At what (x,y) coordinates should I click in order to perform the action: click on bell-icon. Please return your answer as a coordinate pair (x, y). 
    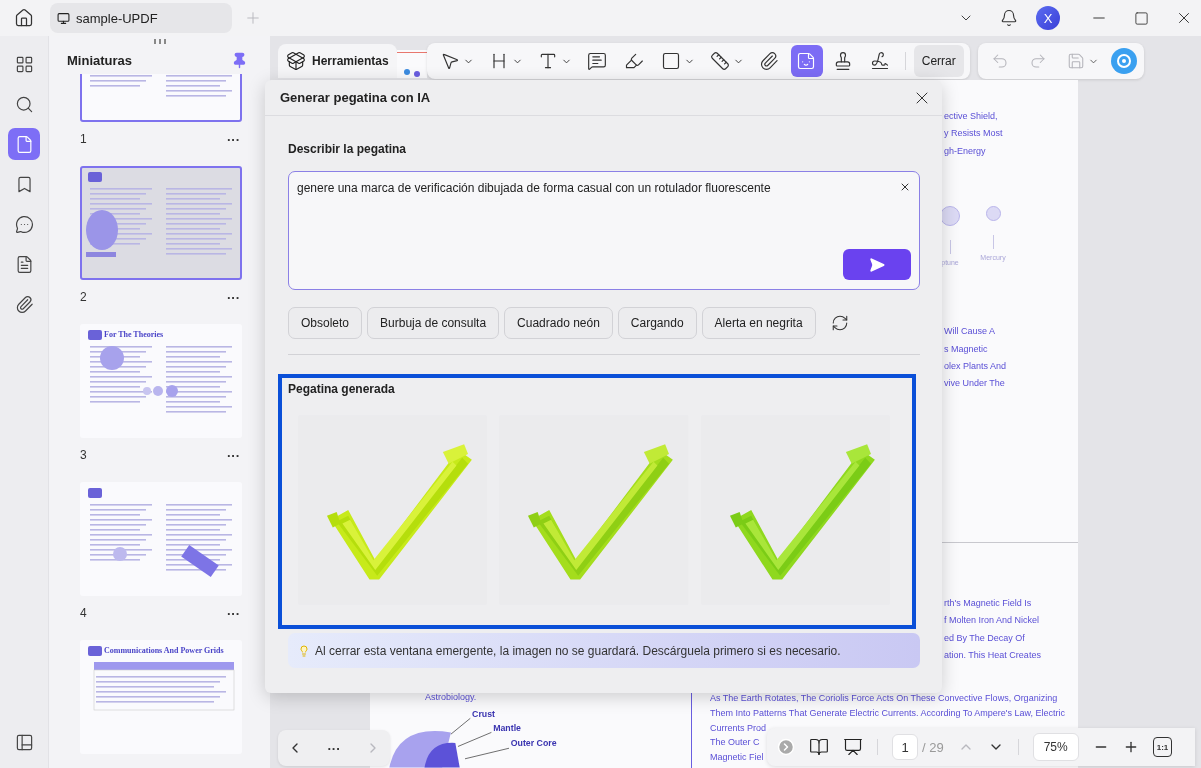
    Looking at the image, I should click on (1009, 18).